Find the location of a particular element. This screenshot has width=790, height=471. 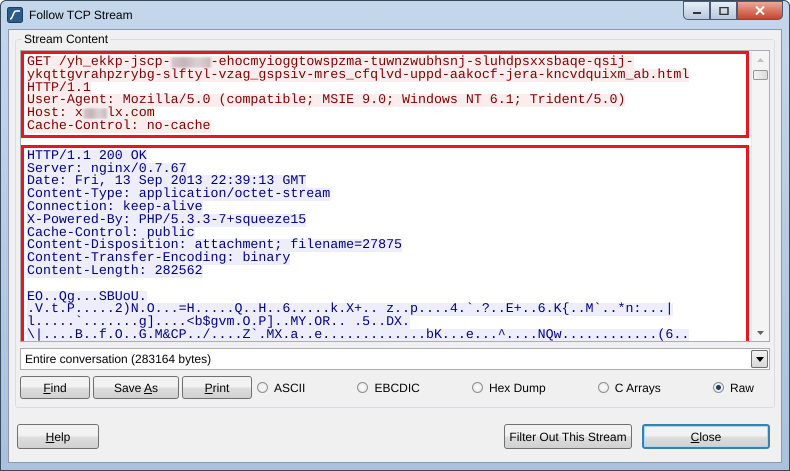

stream-text: EO..Qg...SBUoU. is located at coordinates (87, 297).